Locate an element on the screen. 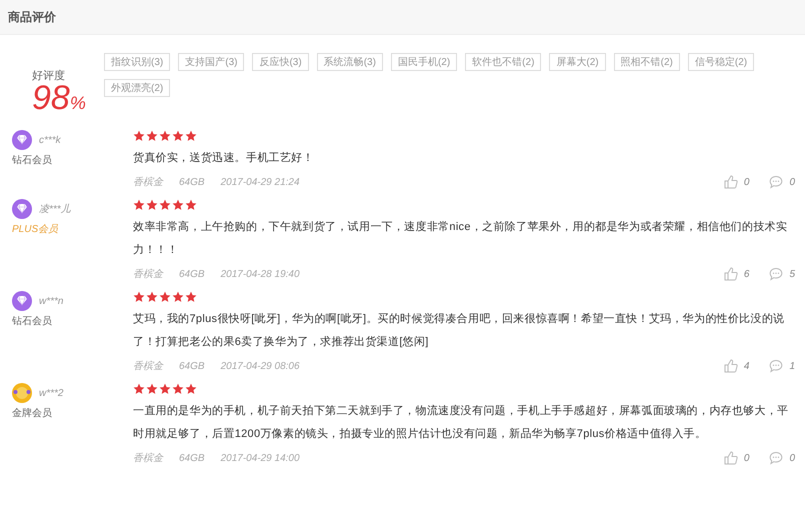 Image resolution: width=805 pixels, height=511 pixels. review-text: 一直用的是华为的手机，机子前天拍下第二天就到手了，物流速度没有问题，手机上手手感超好，屏幕弧面玻璃的，内存也够大，平时用就足够了，后置1200万像素的镜头，拍摄专业的照片估计也没有问题，新品华为畅享7plus价格适中值得入手。 is located at coordinates (461, 423).